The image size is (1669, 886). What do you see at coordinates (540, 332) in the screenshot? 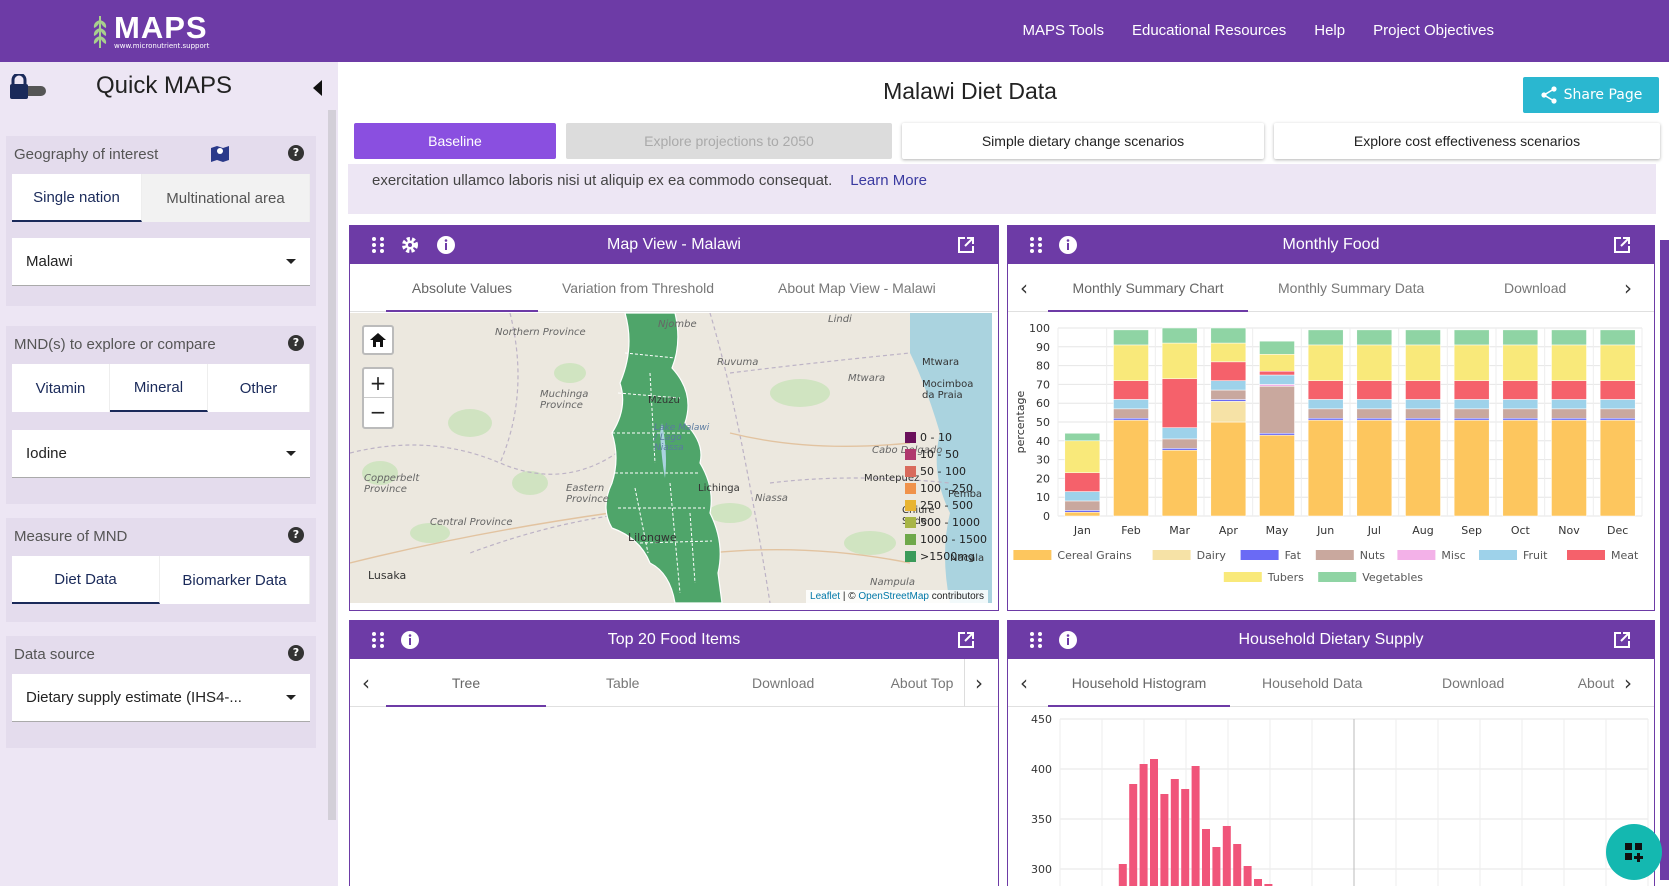
I see `map-label: Northern Province` at bounding box center [540, 332].